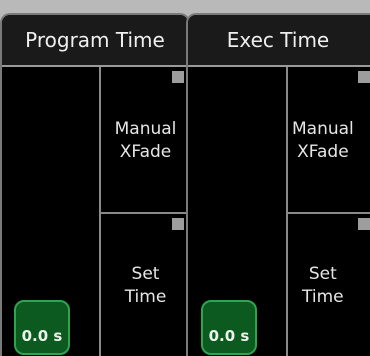 Image resolution: width=370 pixels, height=356 pixels. Describe the element at coordinates (229, 327) in the screenshot. I see `exec-time-value-button: 0.0 s` at that location.